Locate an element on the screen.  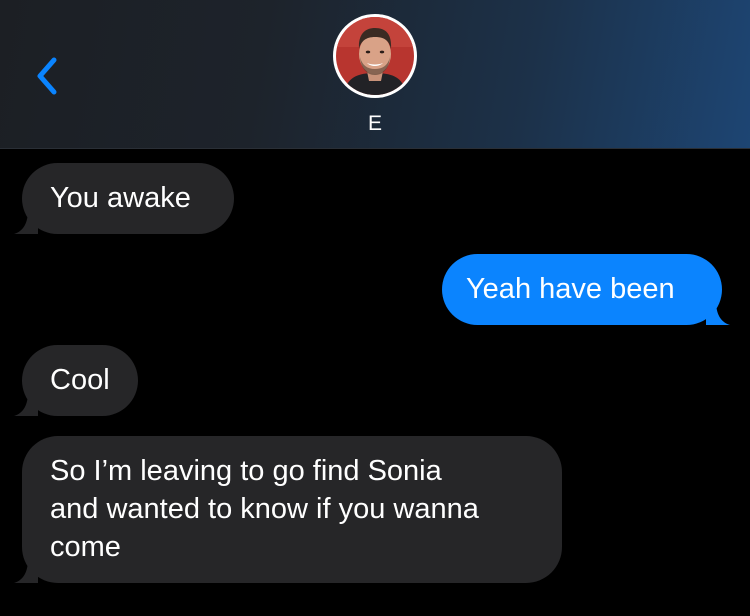
message-bubble-sent: Yeah have been is located at coordinates (586, 289).